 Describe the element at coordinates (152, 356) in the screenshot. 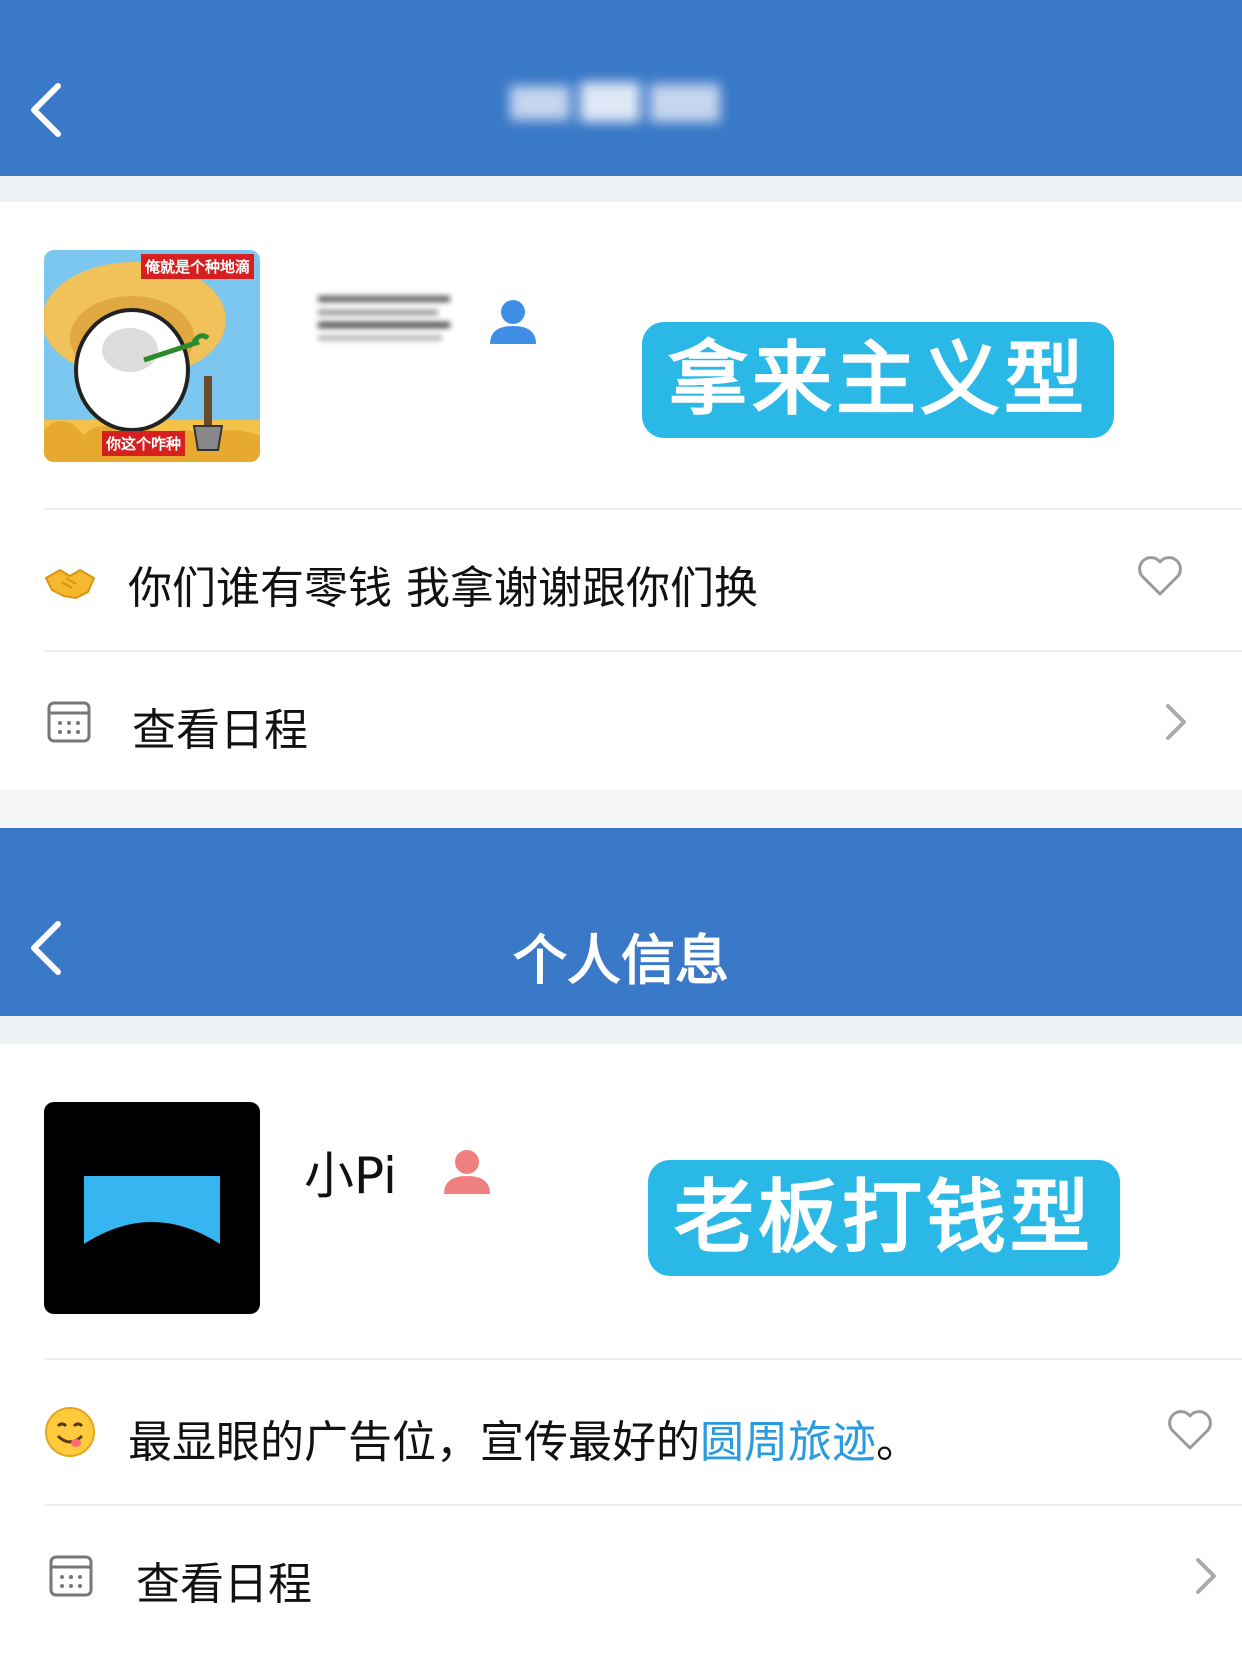

I see `meme-avatar: 俺就是个种地滴 你这个咋种` at that location.